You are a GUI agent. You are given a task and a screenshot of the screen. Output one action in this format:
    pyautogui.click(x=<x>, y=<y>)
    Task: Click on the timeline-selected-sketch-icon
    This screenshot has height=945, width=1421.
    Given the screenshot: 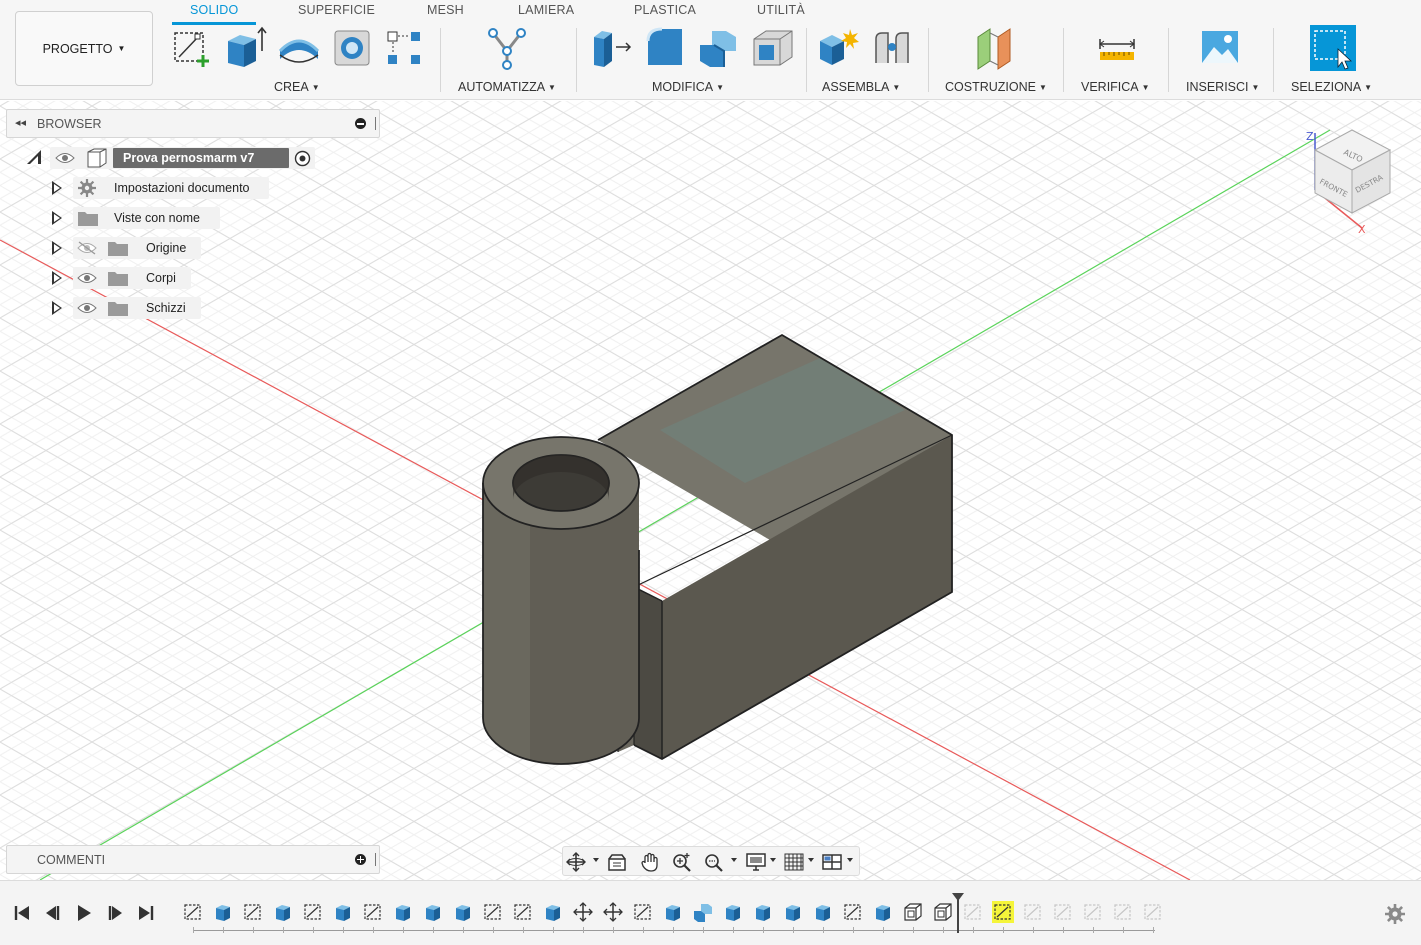 What is the action you would take?
    pyautogui.click(x=1003, y=912)
    